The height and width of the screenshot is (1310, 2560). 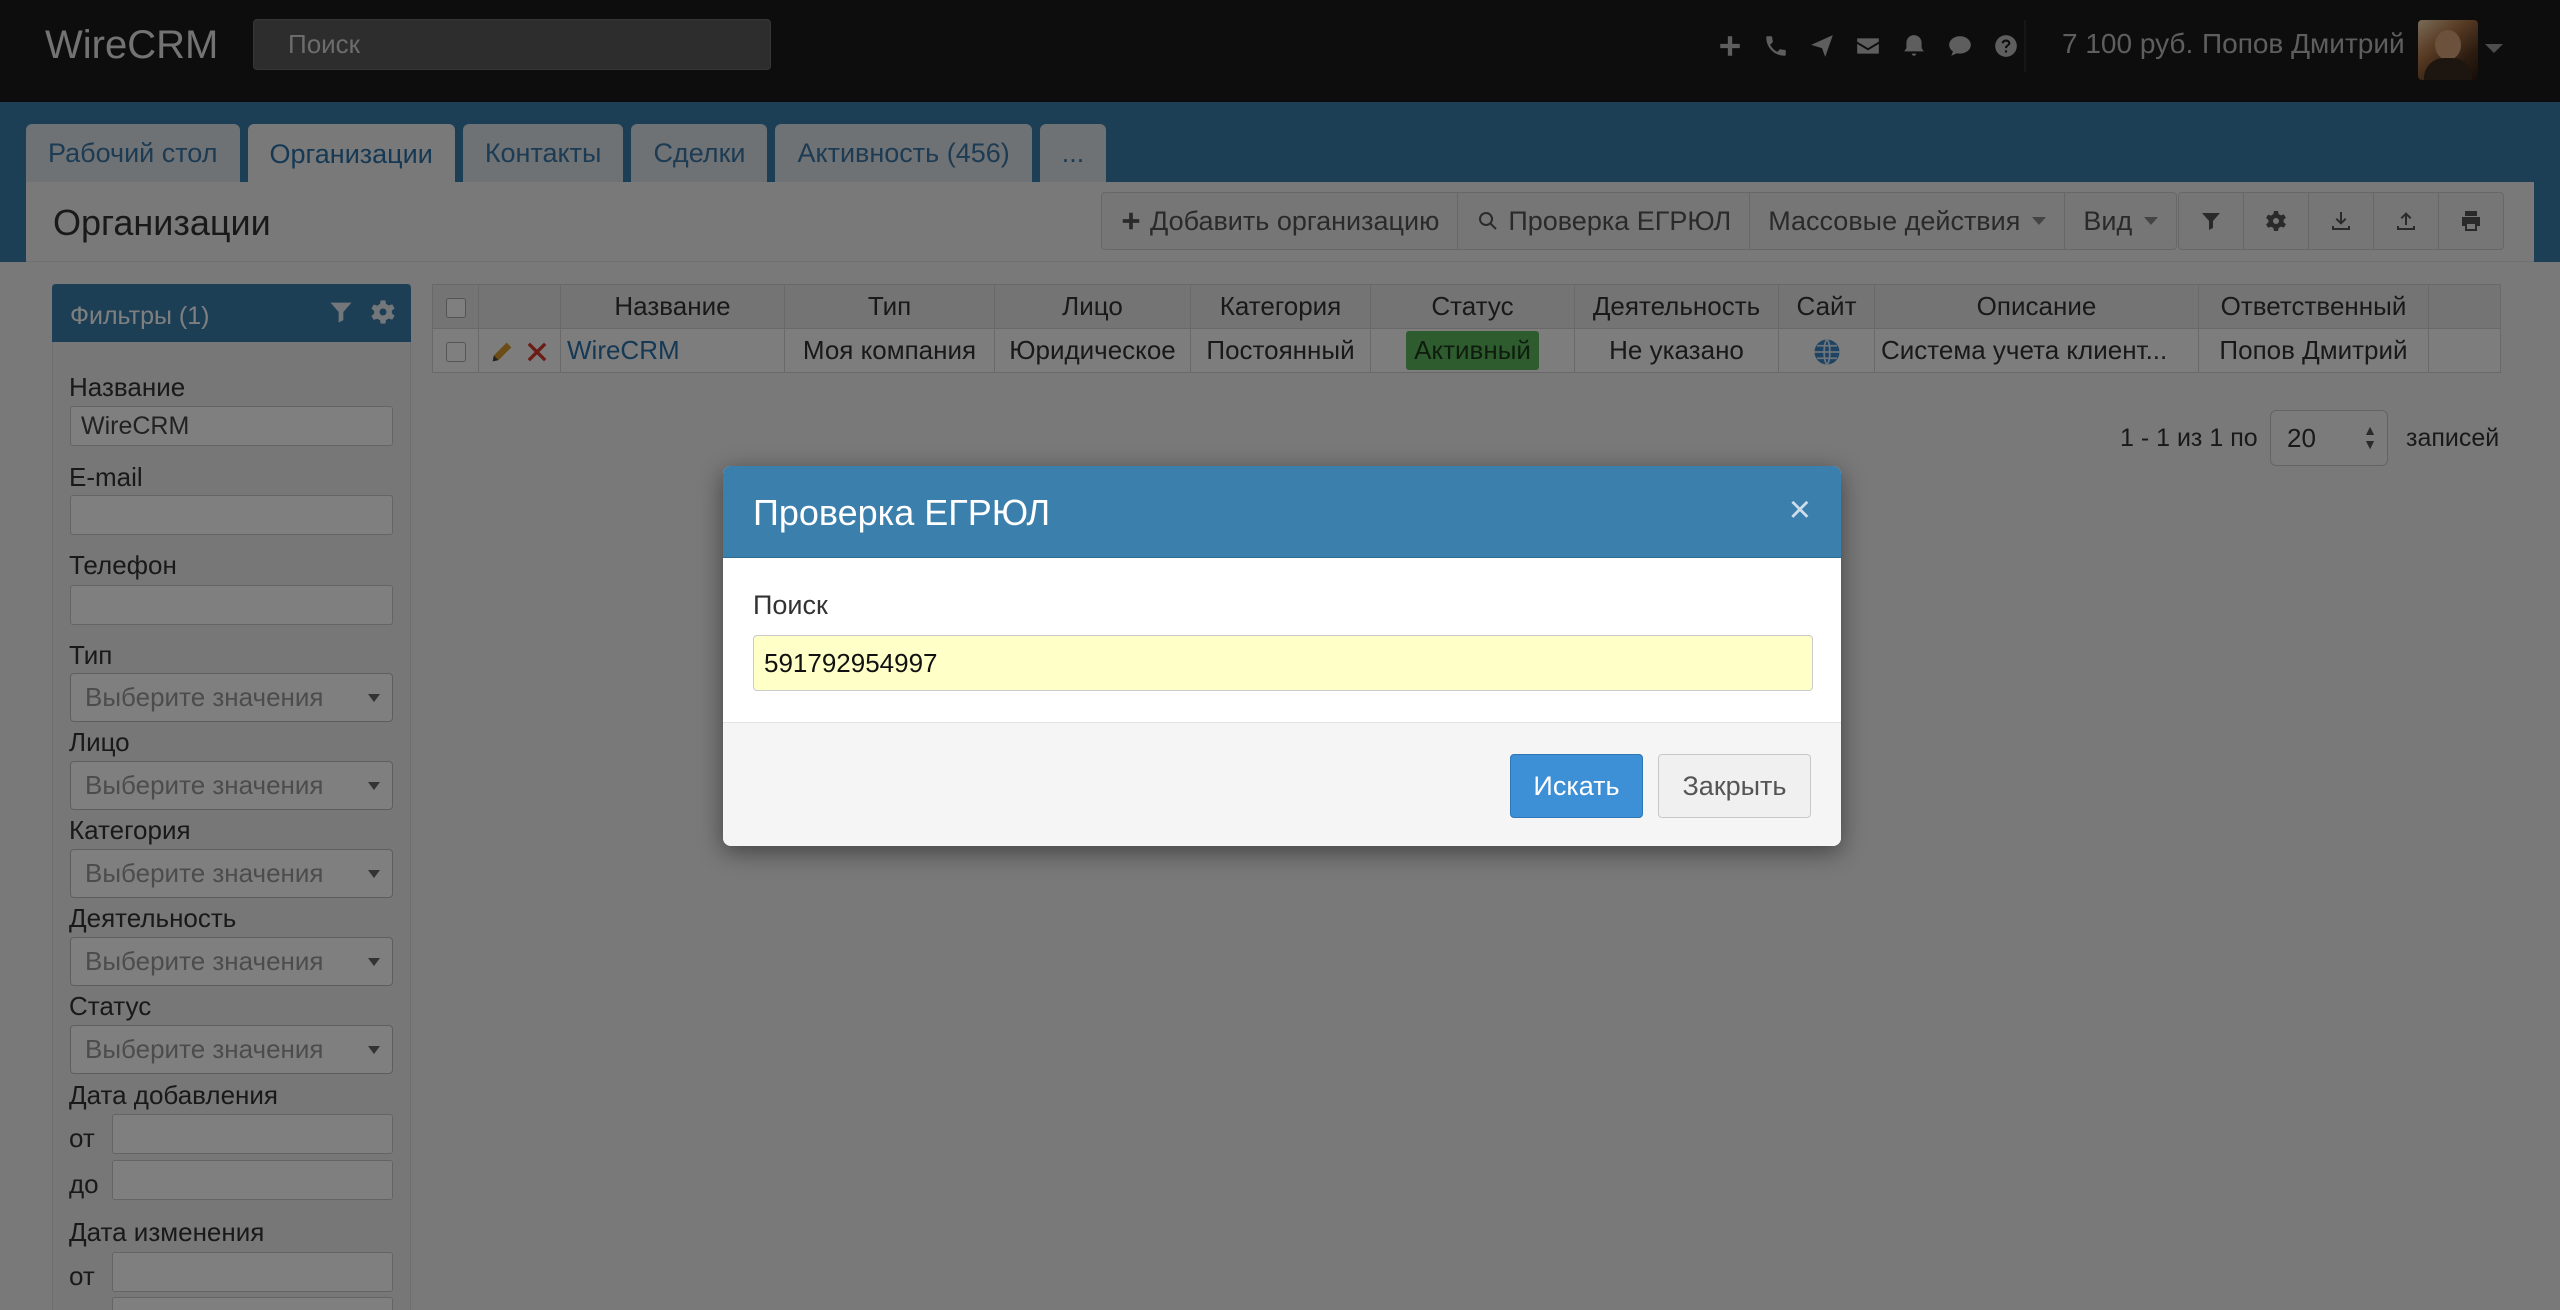 What do you see at coordinates (1800, 510) in the screenshot?
I see `close-icon: ×` at bounding box center [1800, 510].